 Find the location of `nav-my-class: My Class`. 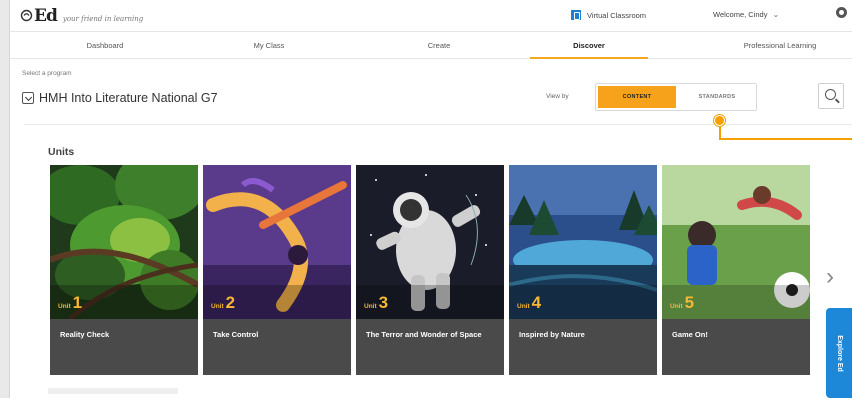

nav-my-class: My Class is located at coordinates (269, 45).